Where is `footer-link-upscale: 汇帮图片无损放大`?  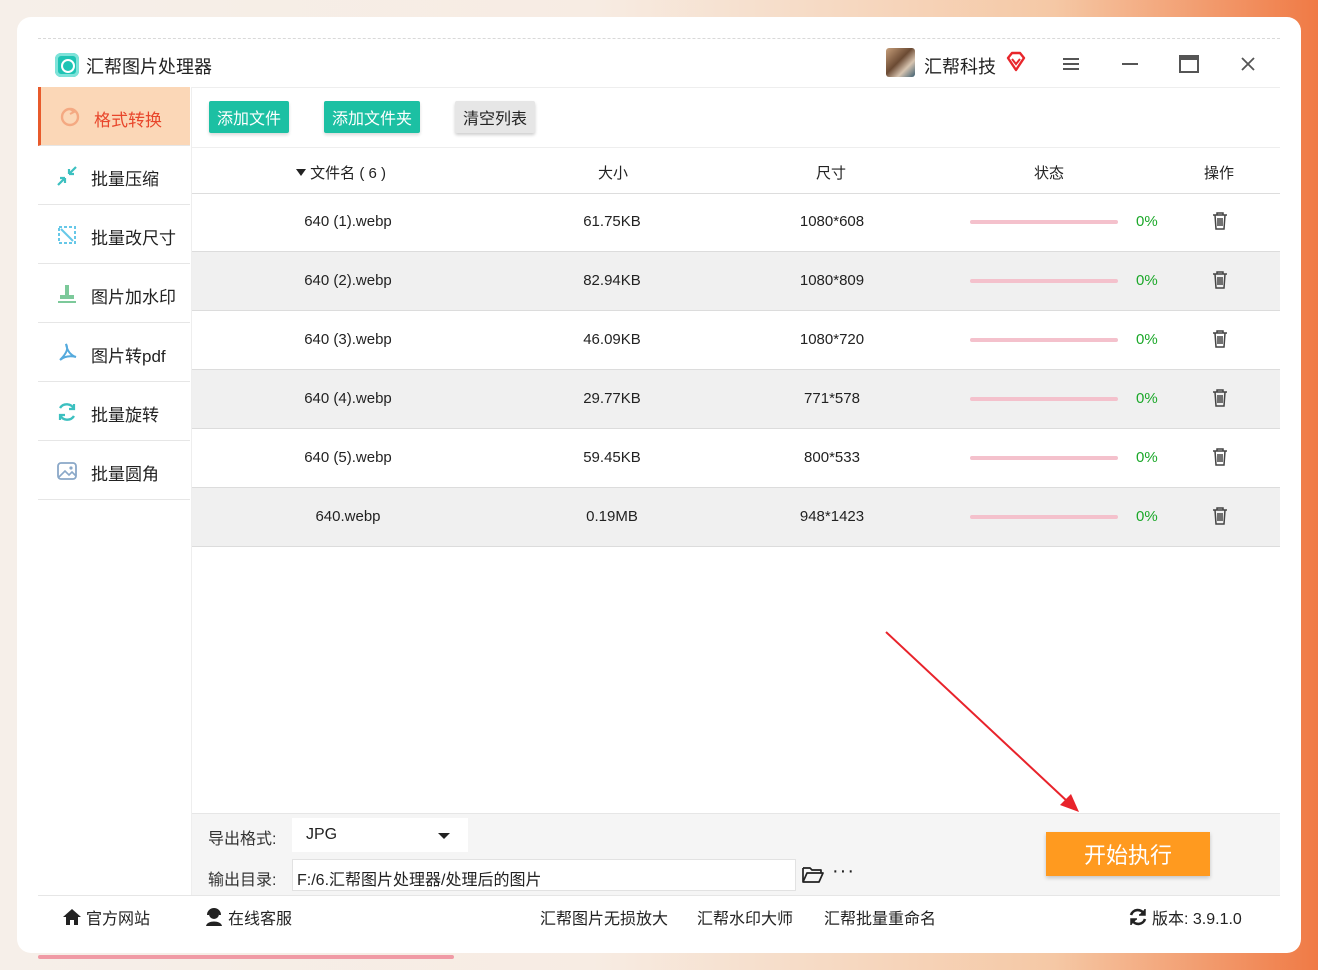 footer-link-upscale: 汇帮图片无损放大 is located at coordinates (604, 917).